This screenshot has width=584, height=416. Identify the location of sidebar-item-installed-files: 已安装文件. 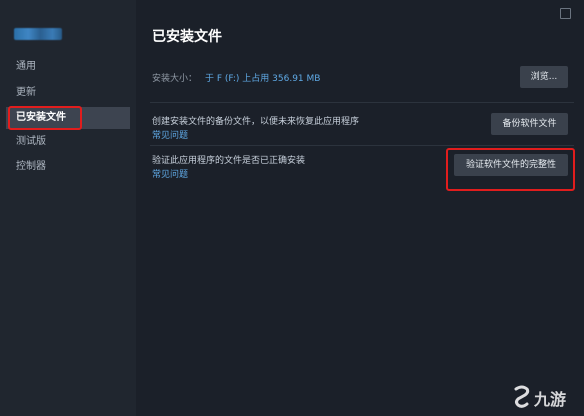
(68, 118).